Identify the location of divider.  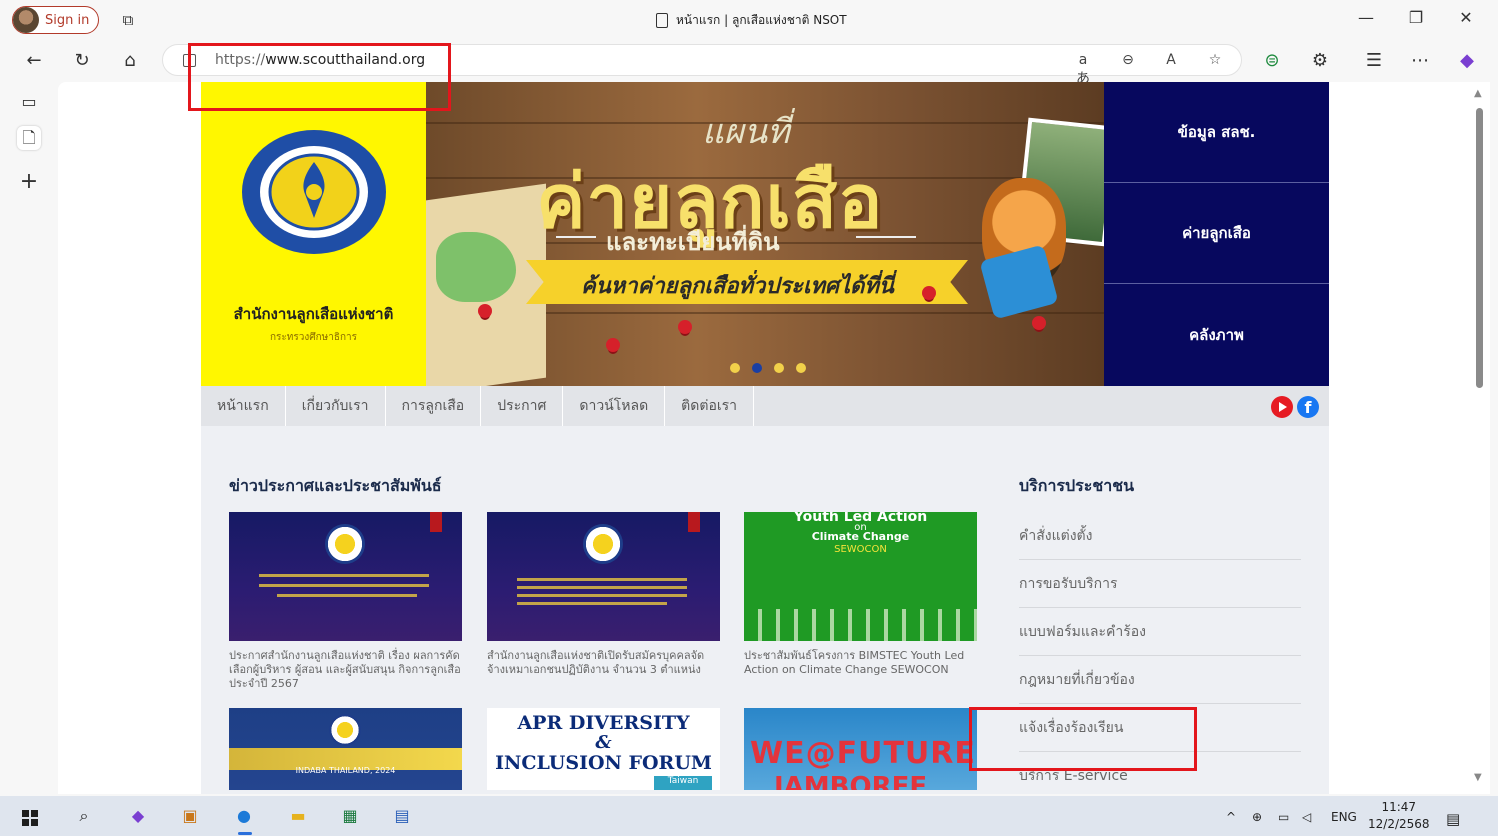
(576, 237).